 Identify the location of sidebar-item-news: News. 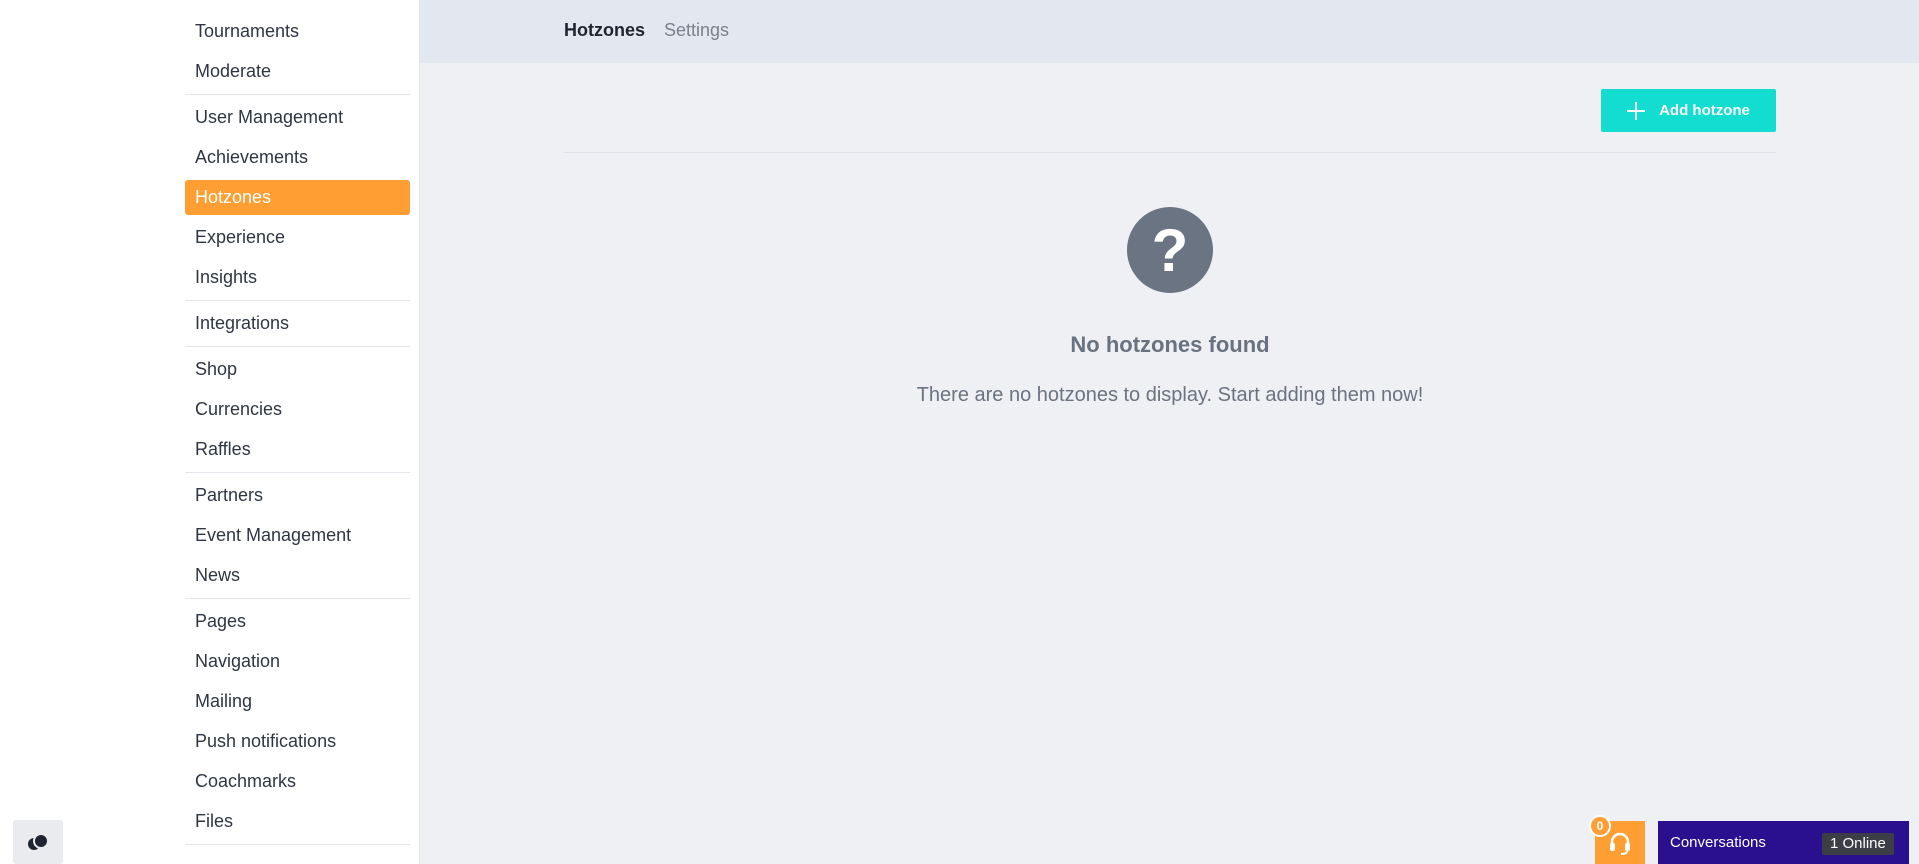
(297, 575).